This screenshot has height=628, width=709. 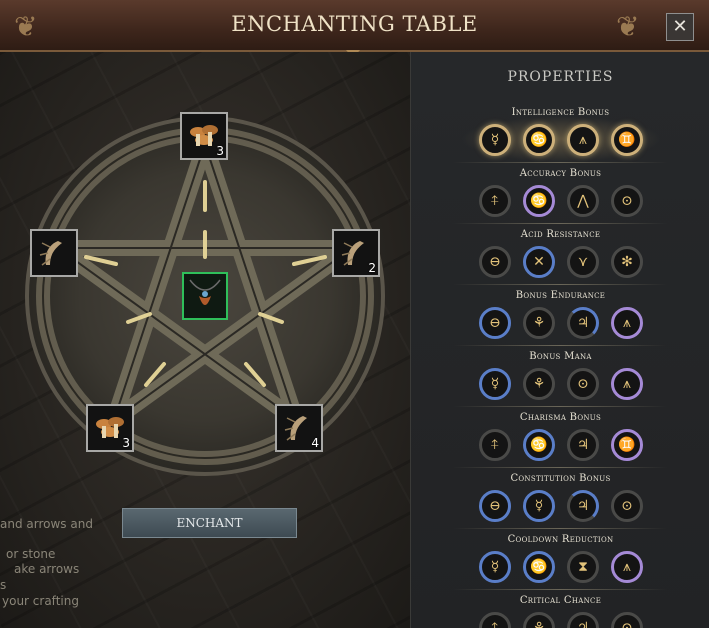 I want to click on item-count: 2, so click(x=372, y=268).